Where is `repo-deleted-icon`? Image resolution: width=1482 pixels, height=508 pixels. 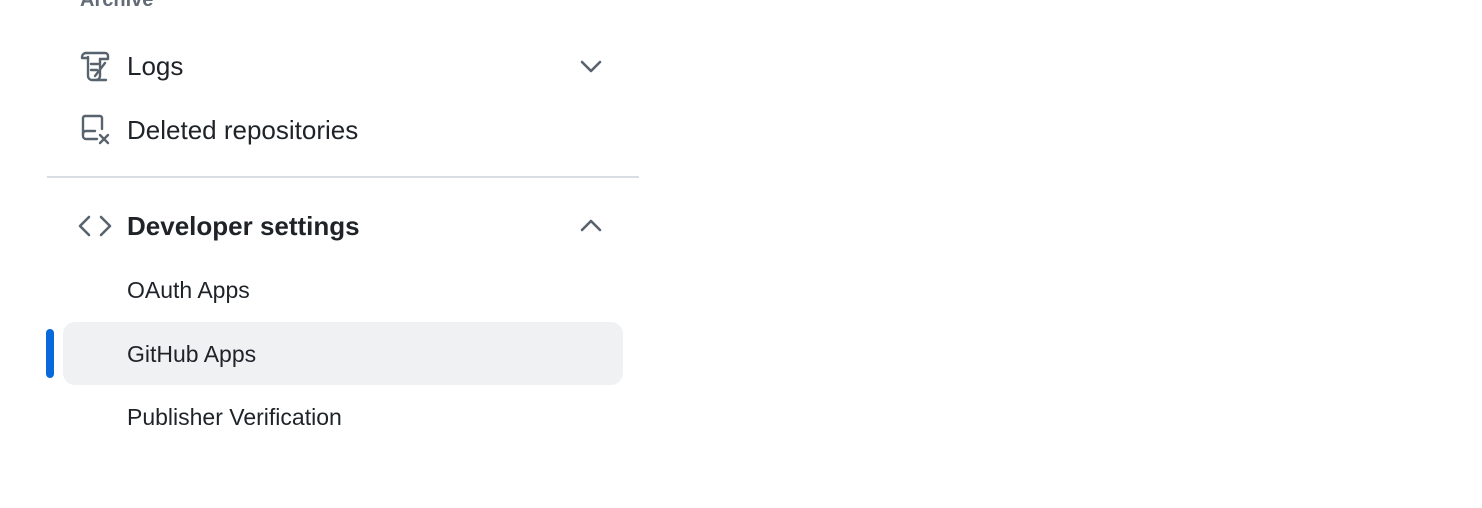
repo-deleted-icon is located at coordinates (95, 130).